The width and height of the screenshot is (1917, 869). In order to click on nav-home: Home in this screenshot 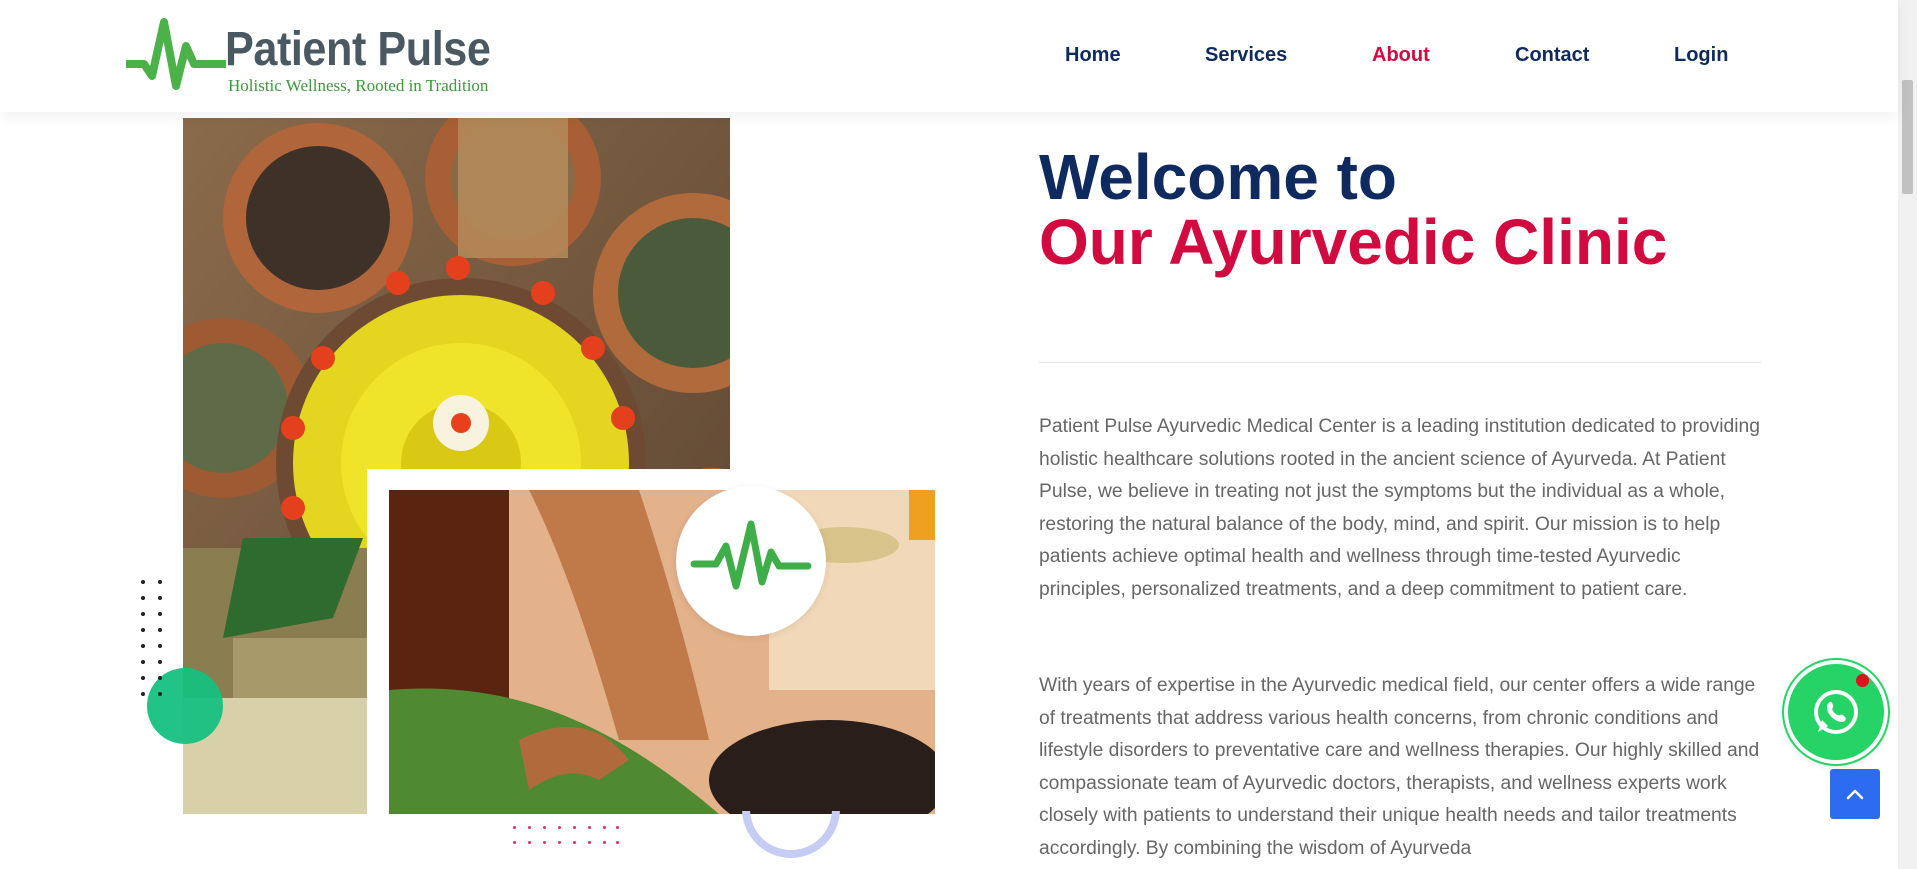, I will do `click(1093, 55)`.